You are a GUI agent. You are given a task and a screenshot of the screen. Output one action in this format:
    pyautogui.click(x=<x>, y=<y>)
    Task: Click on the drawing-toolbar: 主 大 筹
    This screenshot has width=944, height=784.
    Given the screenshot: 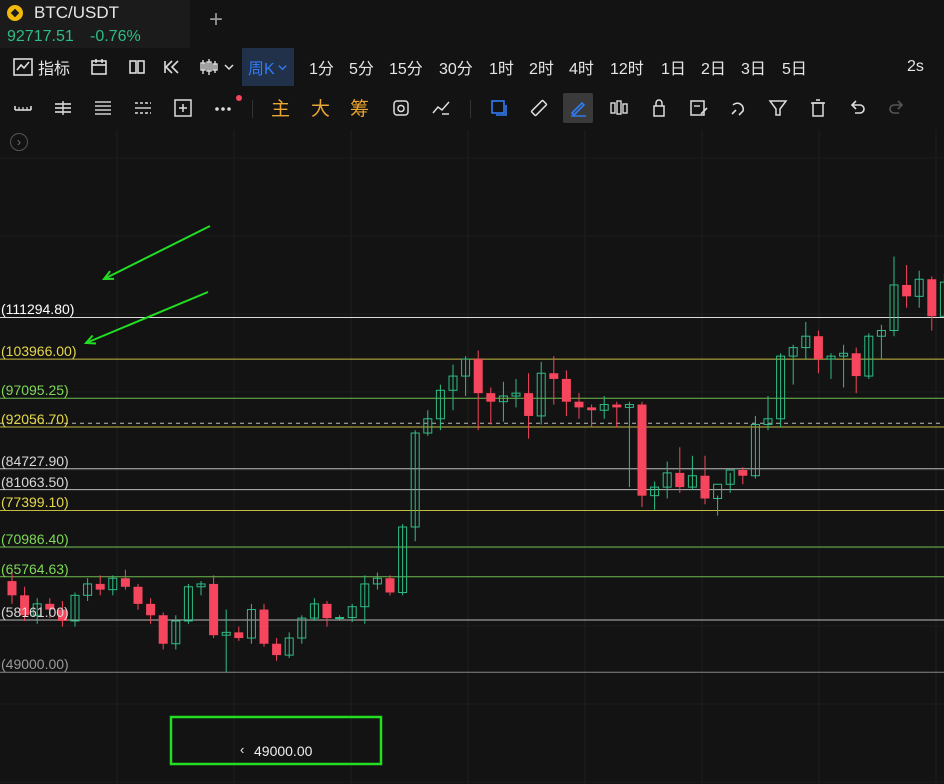 What is the action you would take?
    pyautogui.click(x=472, y=108)
    